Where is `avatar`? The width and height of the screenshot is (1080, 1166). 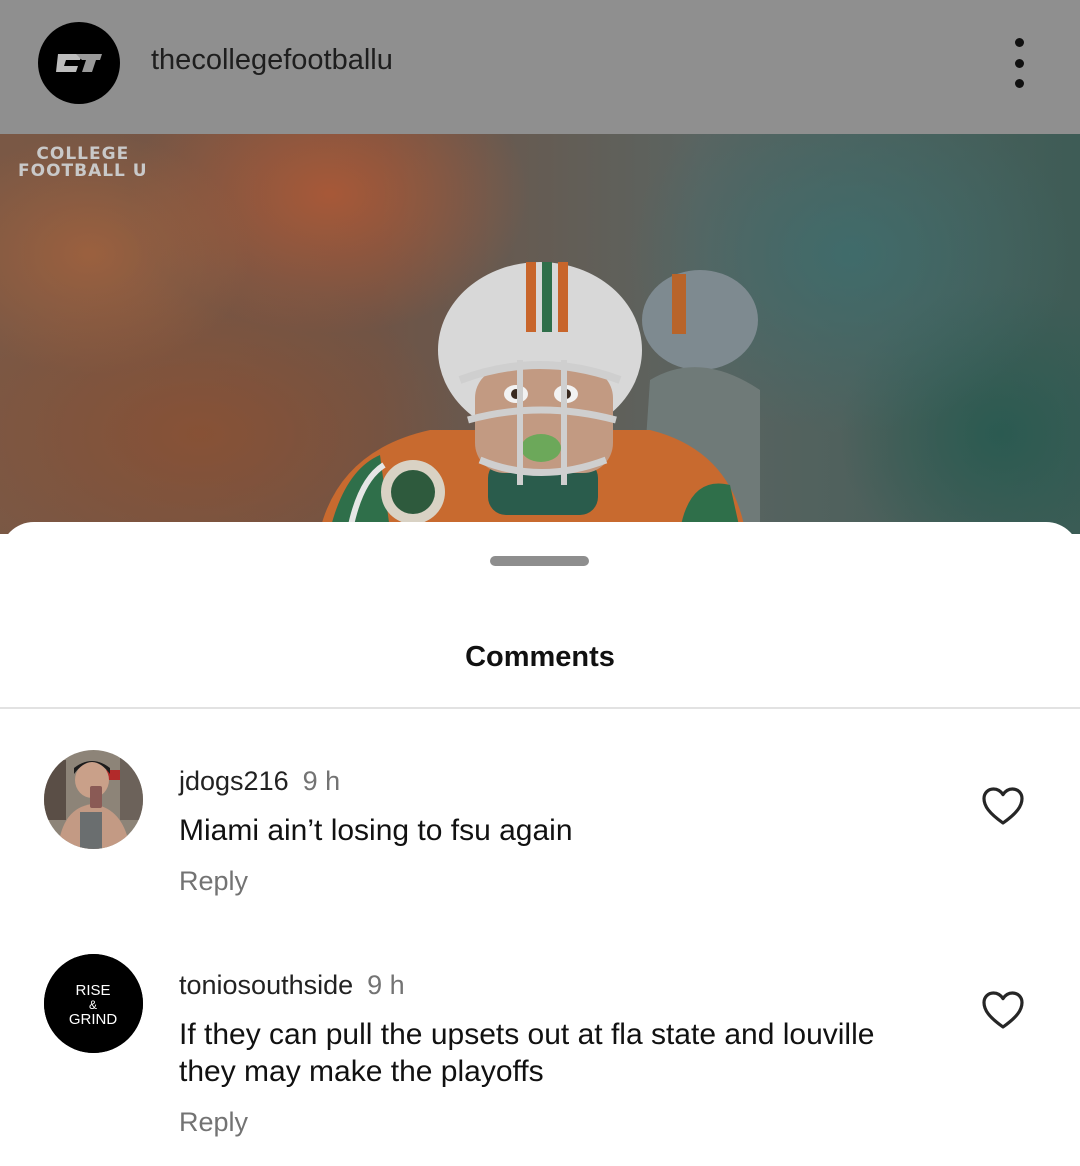 avatar is located at coordinates (93, 799).